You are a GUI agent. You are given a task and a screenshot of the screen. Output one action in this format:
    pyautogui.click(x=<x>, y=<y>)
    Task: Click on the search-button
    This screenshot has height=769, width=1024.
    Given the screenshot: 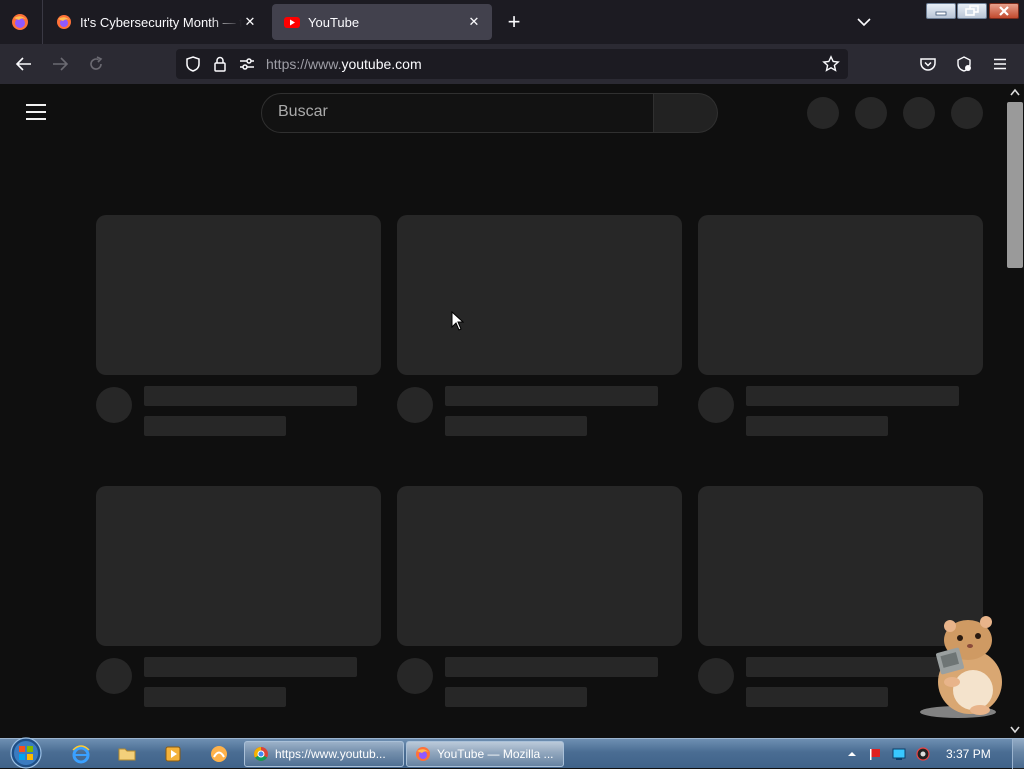 What is the action you would take?
    pyautogui.click(x=686, y=113)
    